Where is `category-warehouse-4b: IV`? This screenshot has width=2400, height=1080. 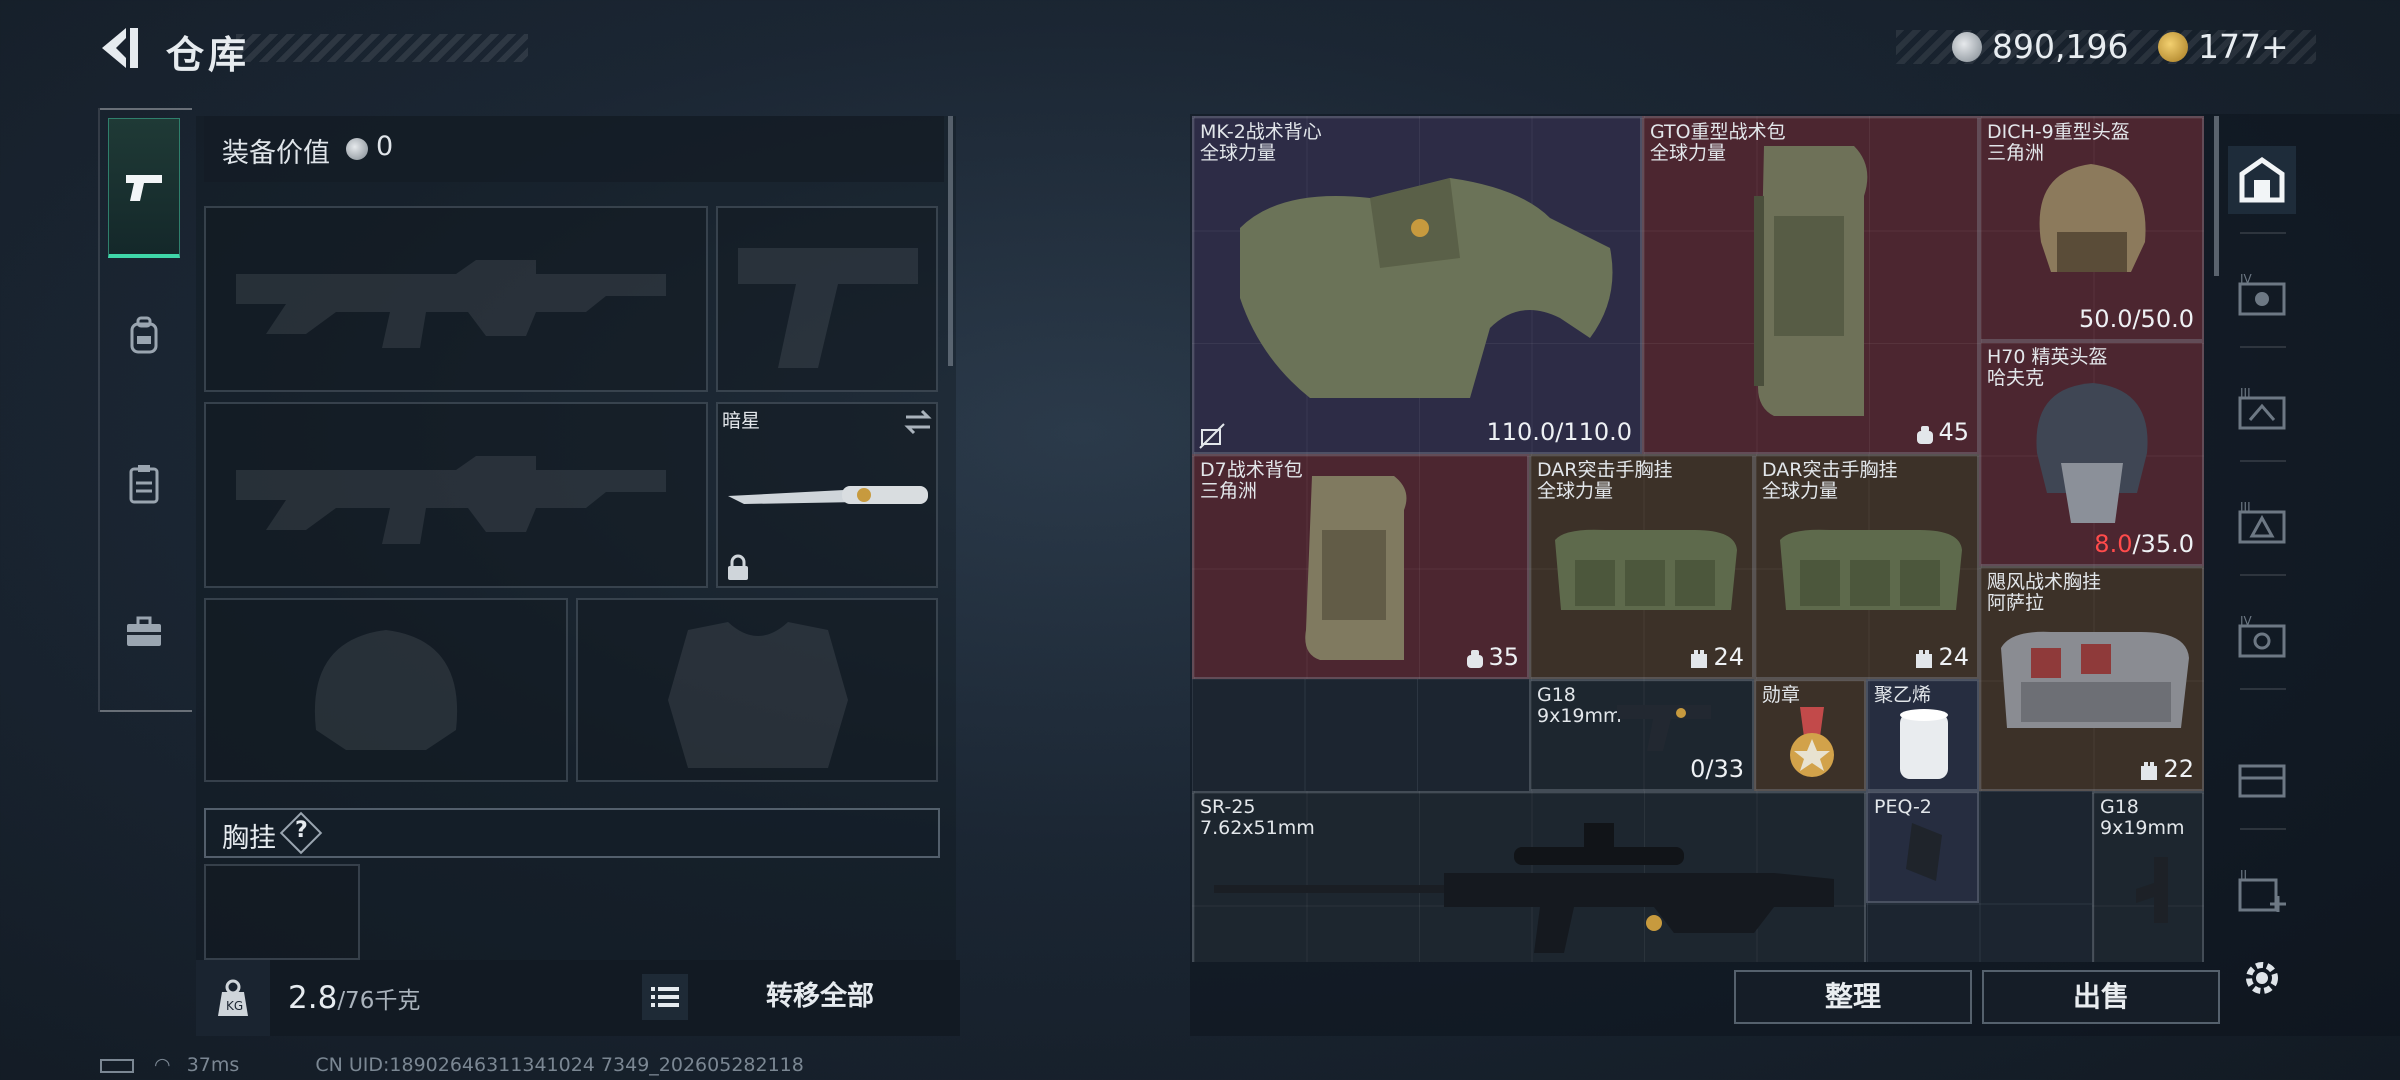
category-warehouse-4b: IV is located at coordinates (2262, 638).